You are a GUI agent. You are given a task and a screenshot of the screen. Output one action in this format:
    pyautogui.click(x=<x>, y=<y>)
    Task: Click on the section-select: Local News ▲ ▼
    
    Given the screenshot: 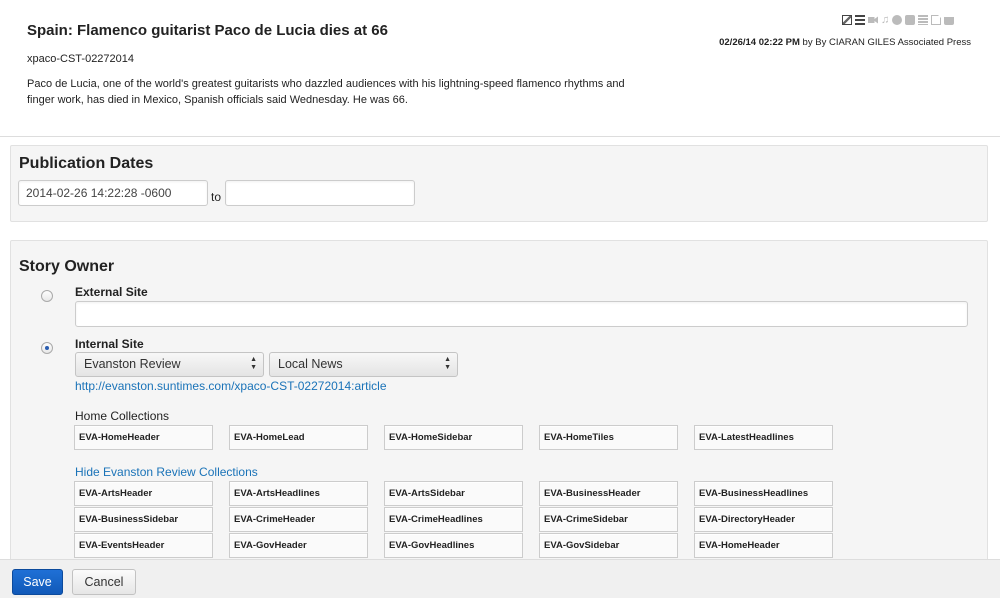 What is the action you would take?
    pyautogui.click(x=363, y=364)
    